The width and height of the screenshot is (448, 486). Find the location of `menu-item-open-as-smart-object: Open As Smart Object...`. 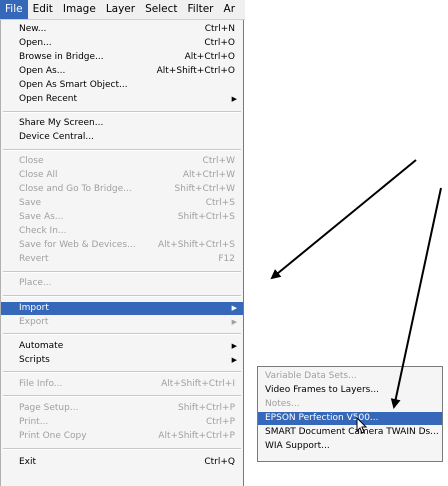

menu-item-open-as-smart-object: Open As Smart Object... is located at coordinates (122, 85).